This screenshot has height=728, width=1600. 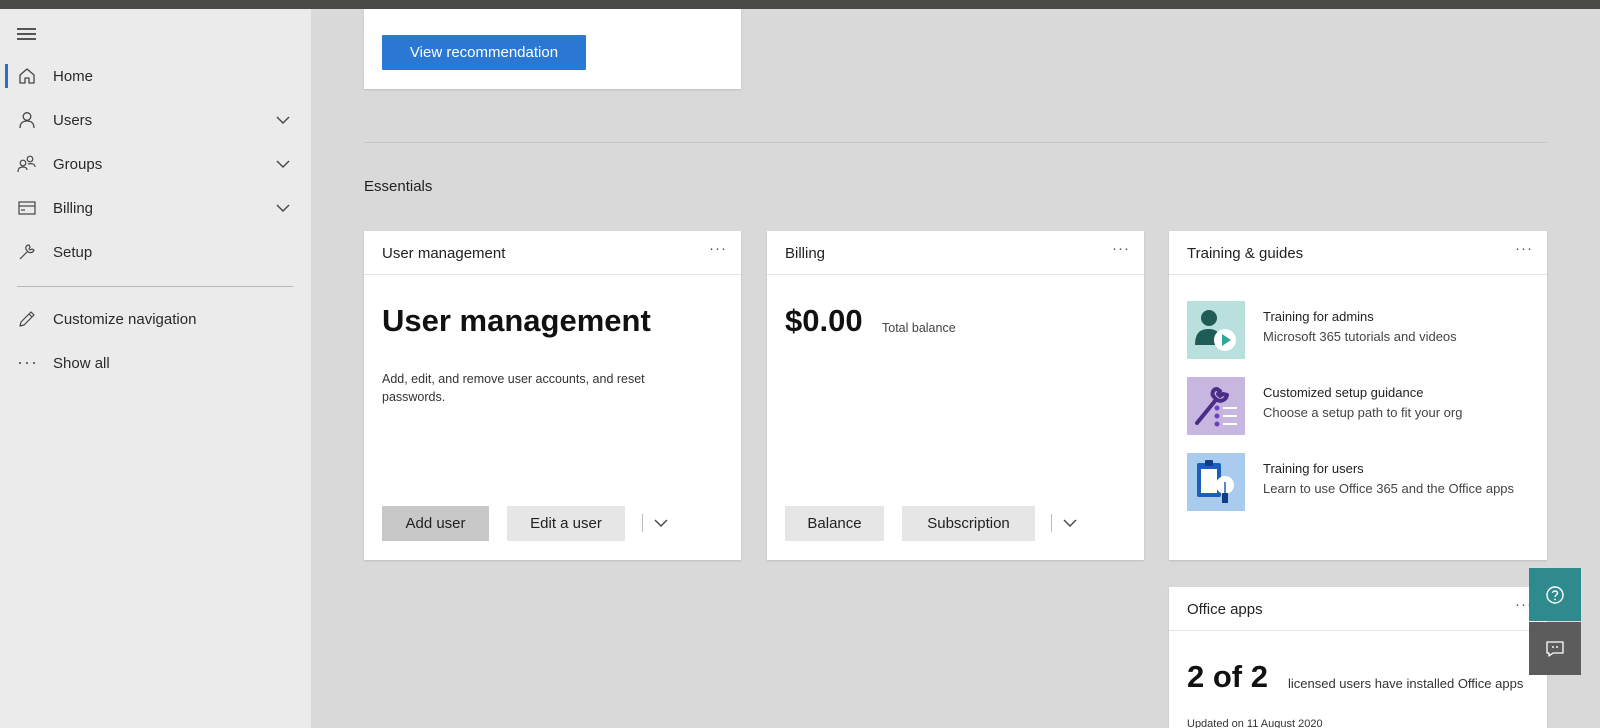 I want to click on user-icon, so click(x=27, y=120).